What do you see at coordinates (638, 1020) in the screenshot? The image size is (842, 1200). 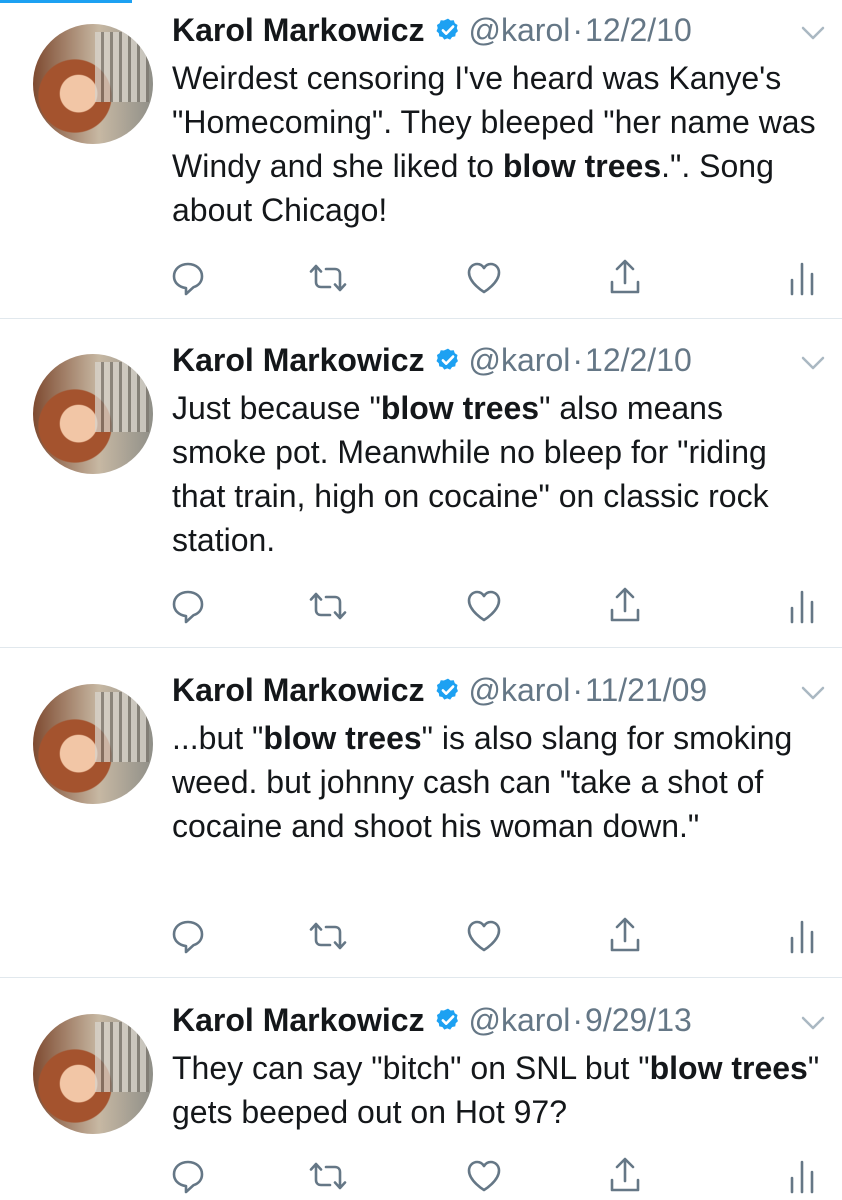 I see `tweet-date: 9/29/13` at bounding box center [638, 1020].